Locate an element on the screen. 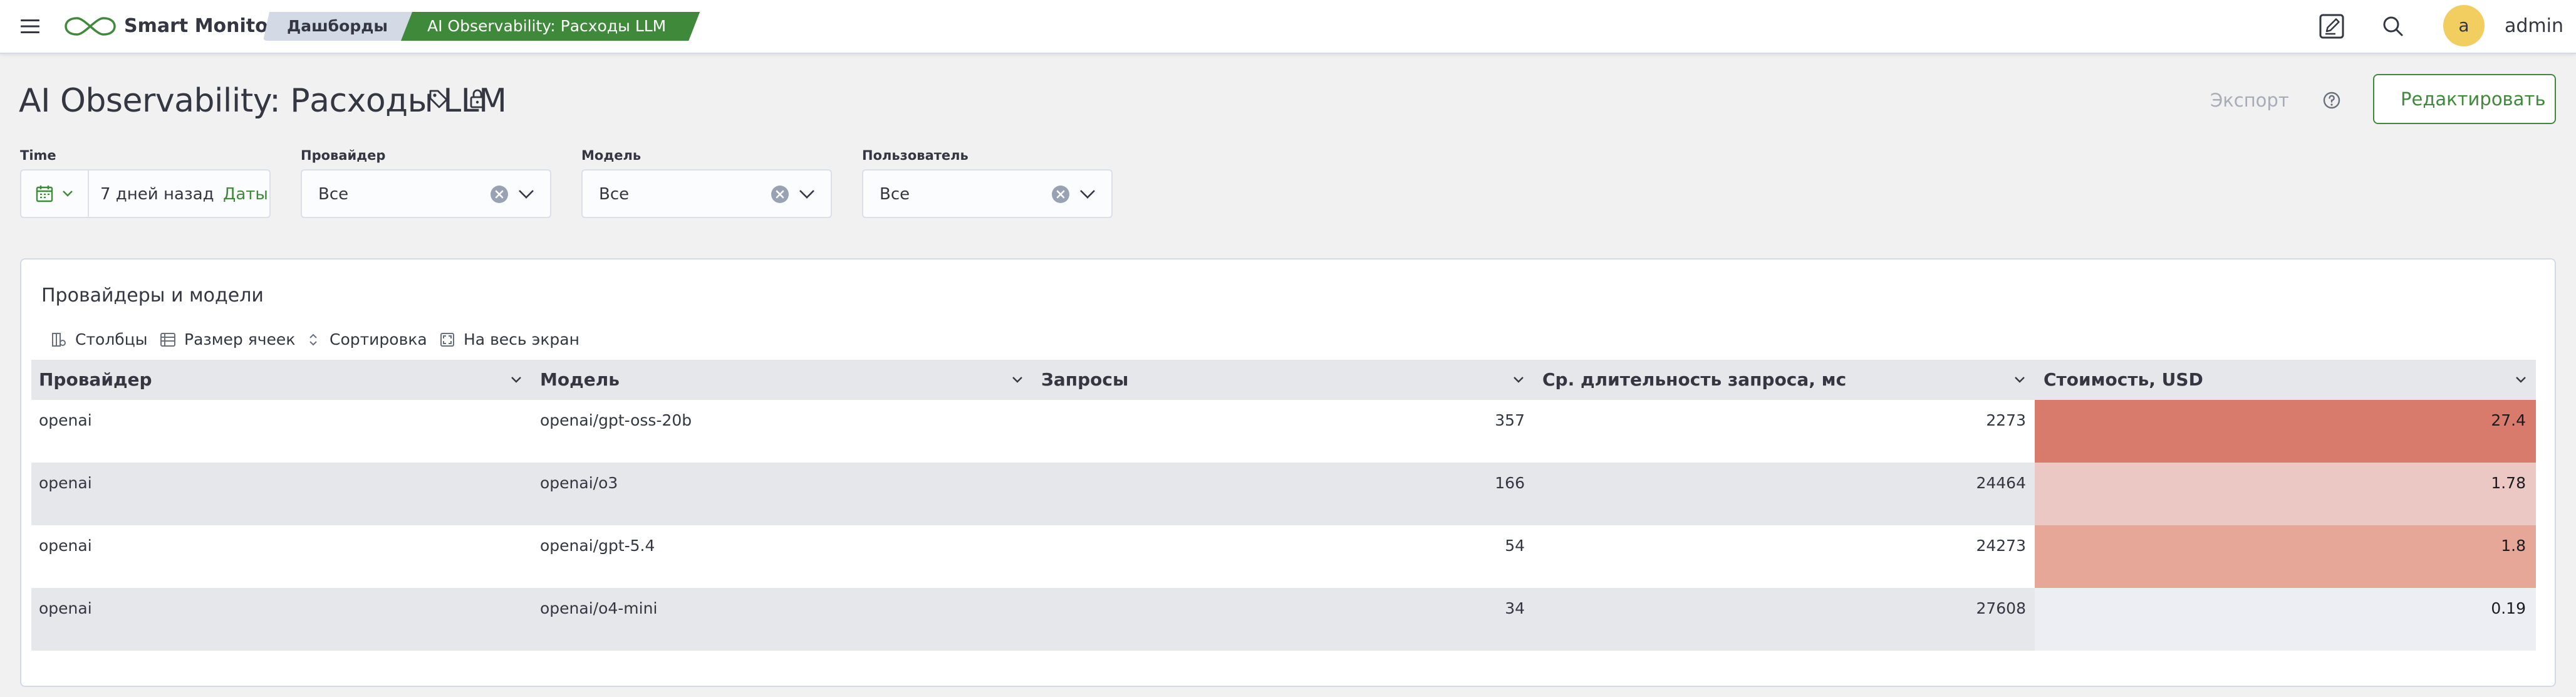 The image size is (2576, 697). edit-notes-icon is located at coordinates (2332, 26).